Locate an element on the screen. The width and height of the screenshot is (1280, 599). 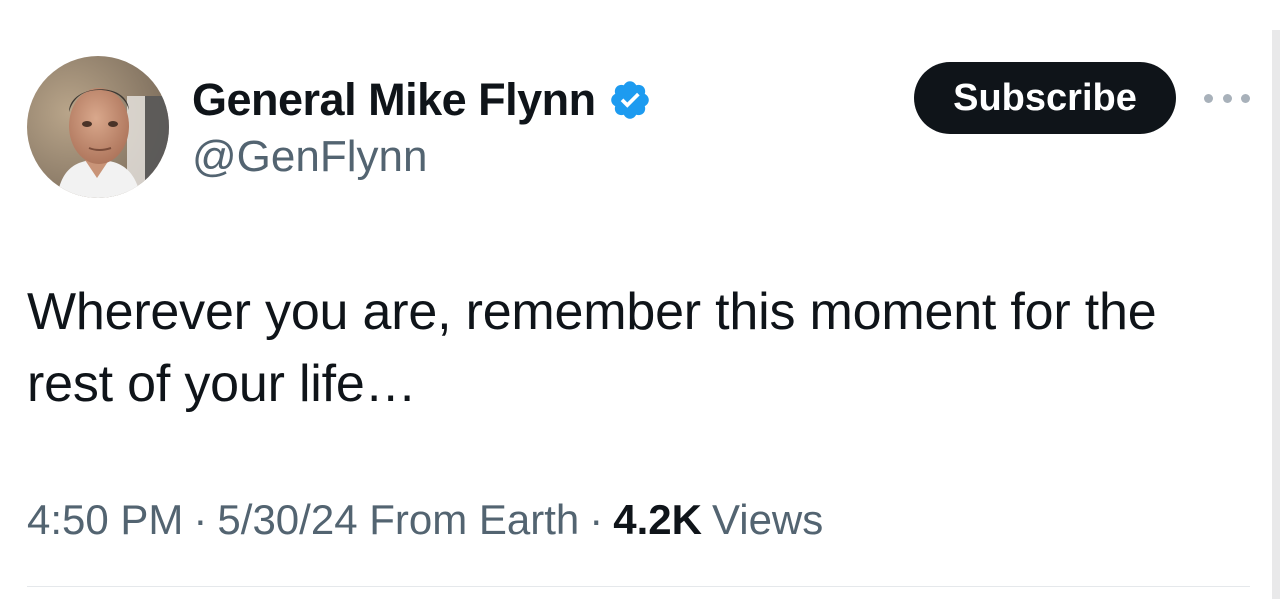
tweet-date-source: 5/30/24 From Earth is located at coordinates (398, 520).